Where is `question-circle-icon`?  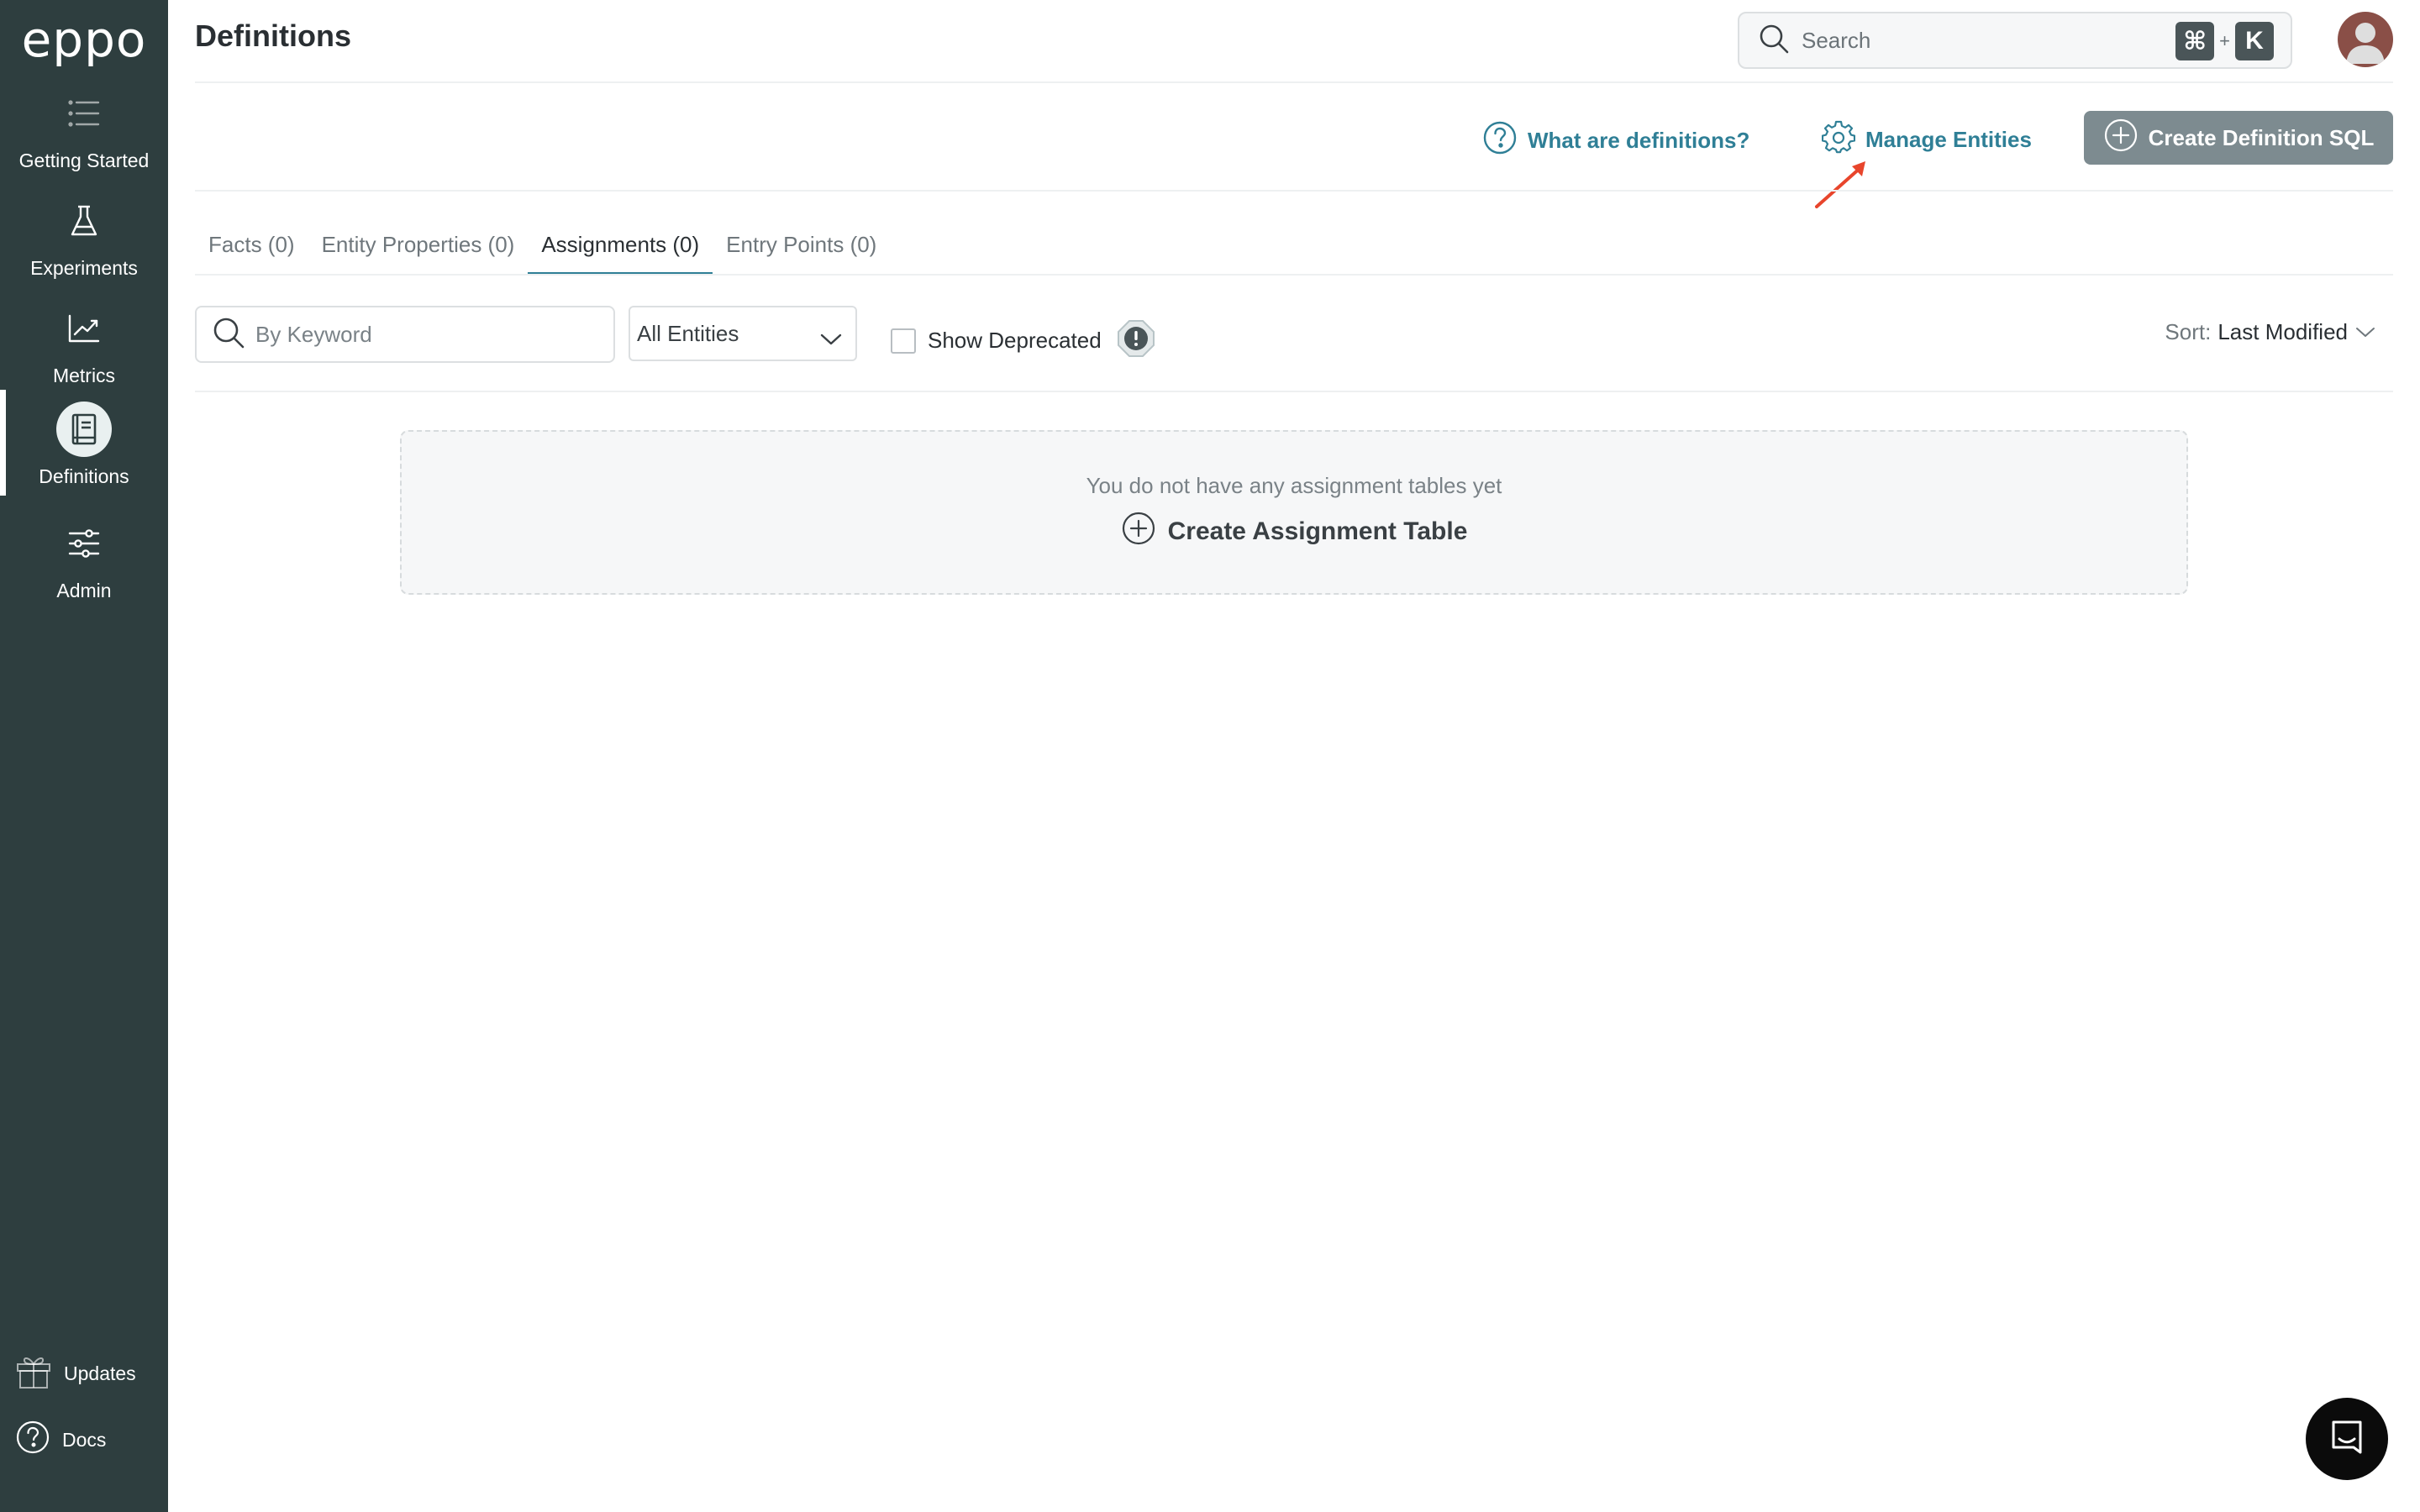
question-circle-icon is located at coordinates (1500, 140).